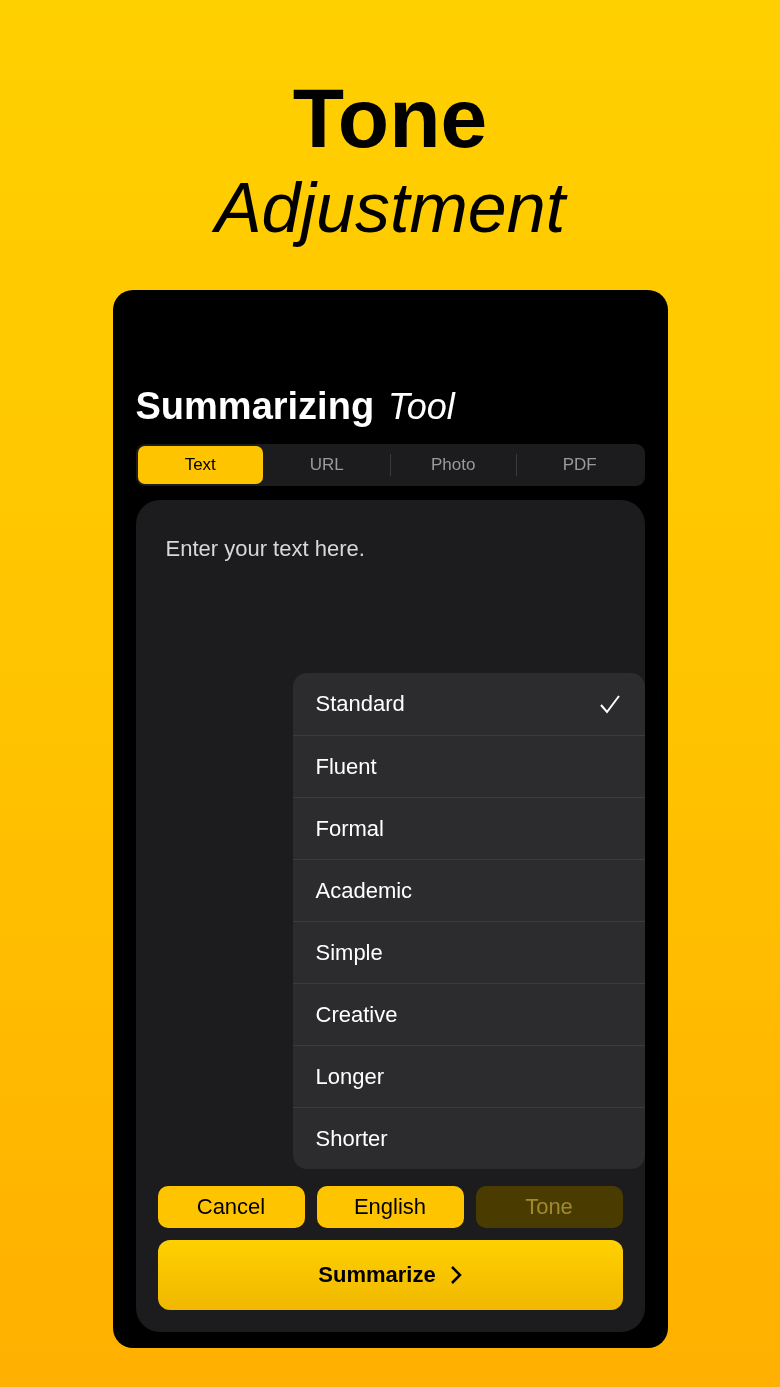  What do you see at coordinates (356, 1014) in the screenshot?
I see `menu-item-label: Creative` at bounding box center [356, 1014].